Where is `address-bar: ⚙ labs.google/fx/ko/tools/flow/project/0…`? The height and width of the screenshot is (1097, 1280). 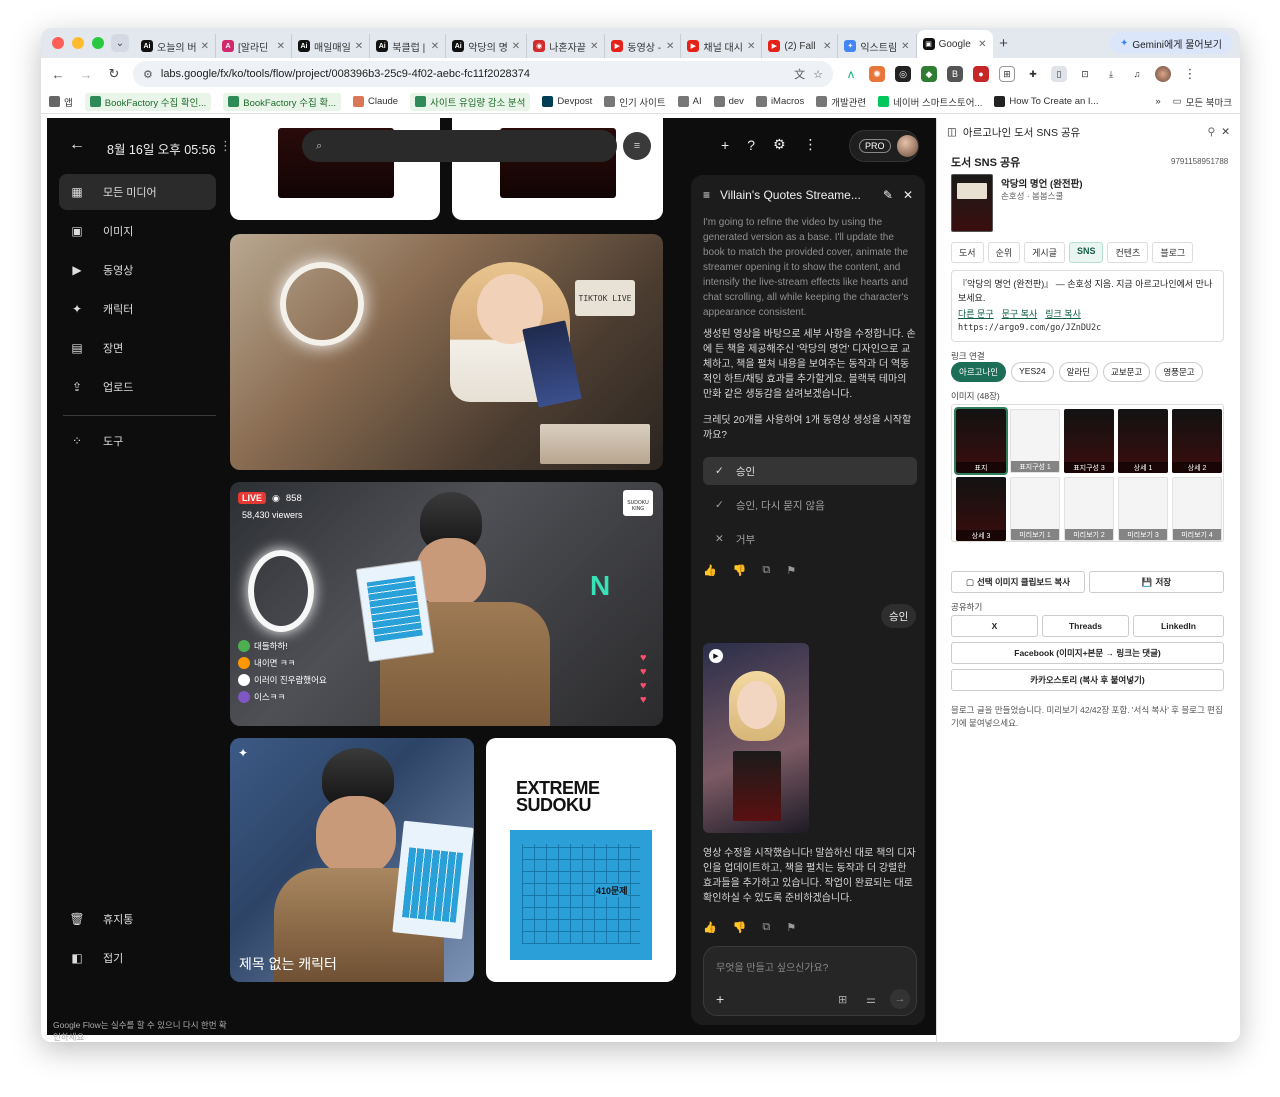
address-bar: ⚙ labs.google/fx/ko/tools/flow/project/0… is located at coordinates (483, 74).